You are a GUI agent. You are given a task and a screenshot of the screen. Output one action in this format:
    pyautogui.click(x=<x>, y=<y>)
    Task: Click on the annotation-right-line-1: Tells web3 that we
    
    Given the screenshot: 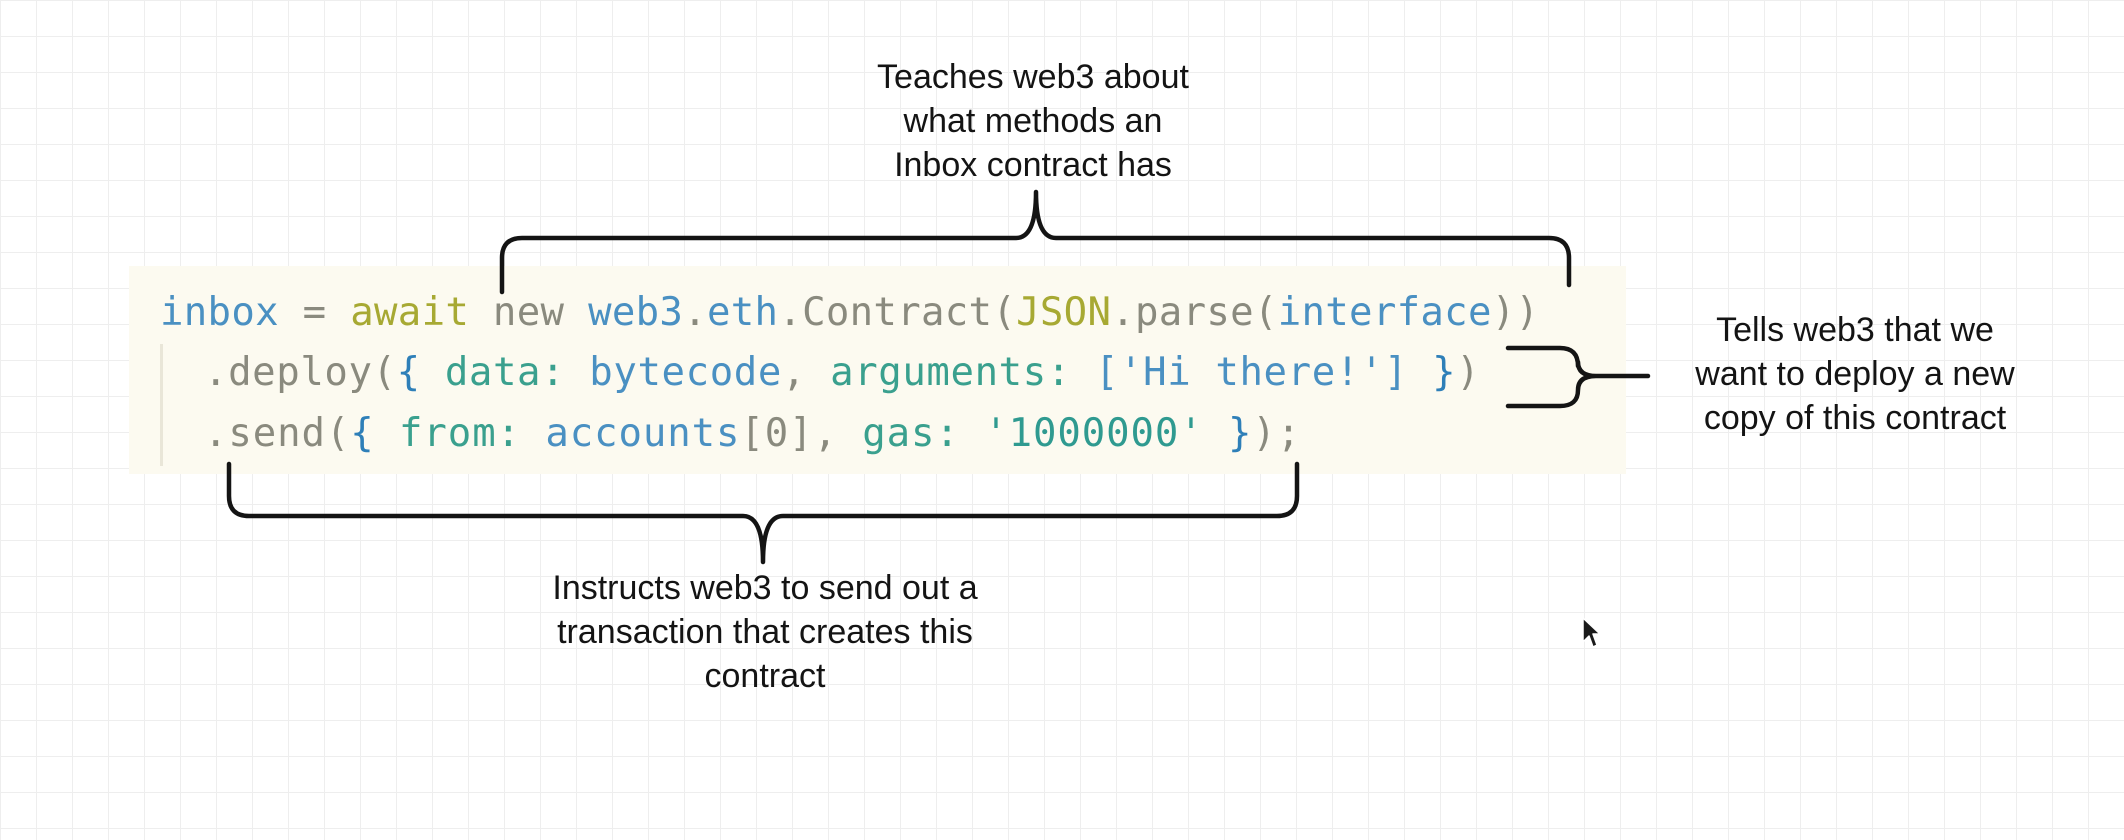 What is the action you would take?
    pyautogui.click(x=1855, y=330)
    